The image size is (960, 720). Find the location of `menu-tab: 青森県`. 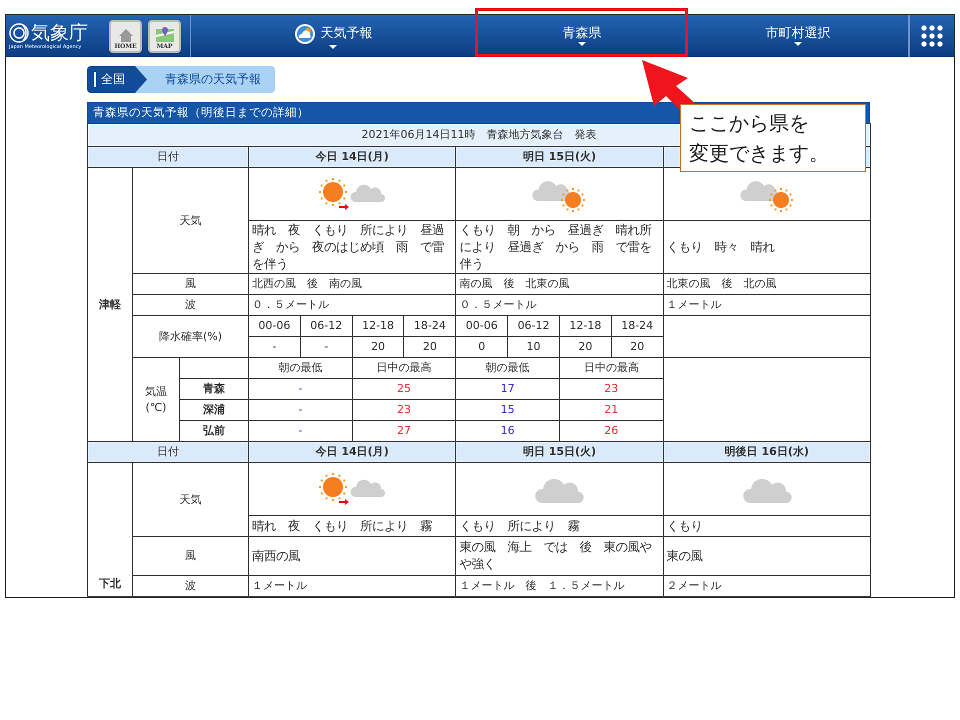

menu-tab: 青森県 is located at coordinates (582, 36).